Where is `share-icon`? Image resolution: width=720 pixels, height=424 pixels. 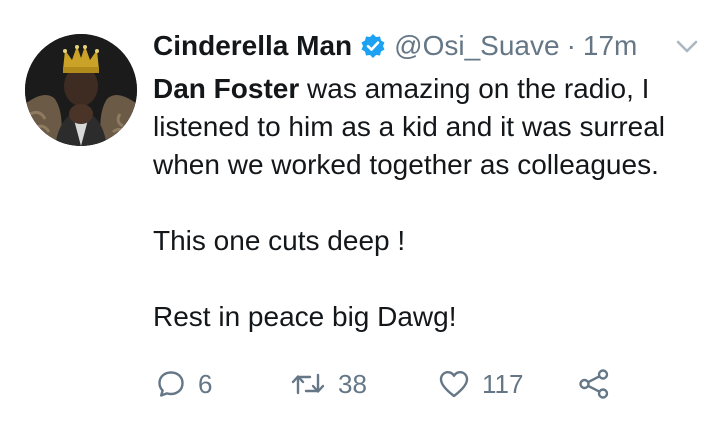
share-icon is located at coordinates (594, 384).